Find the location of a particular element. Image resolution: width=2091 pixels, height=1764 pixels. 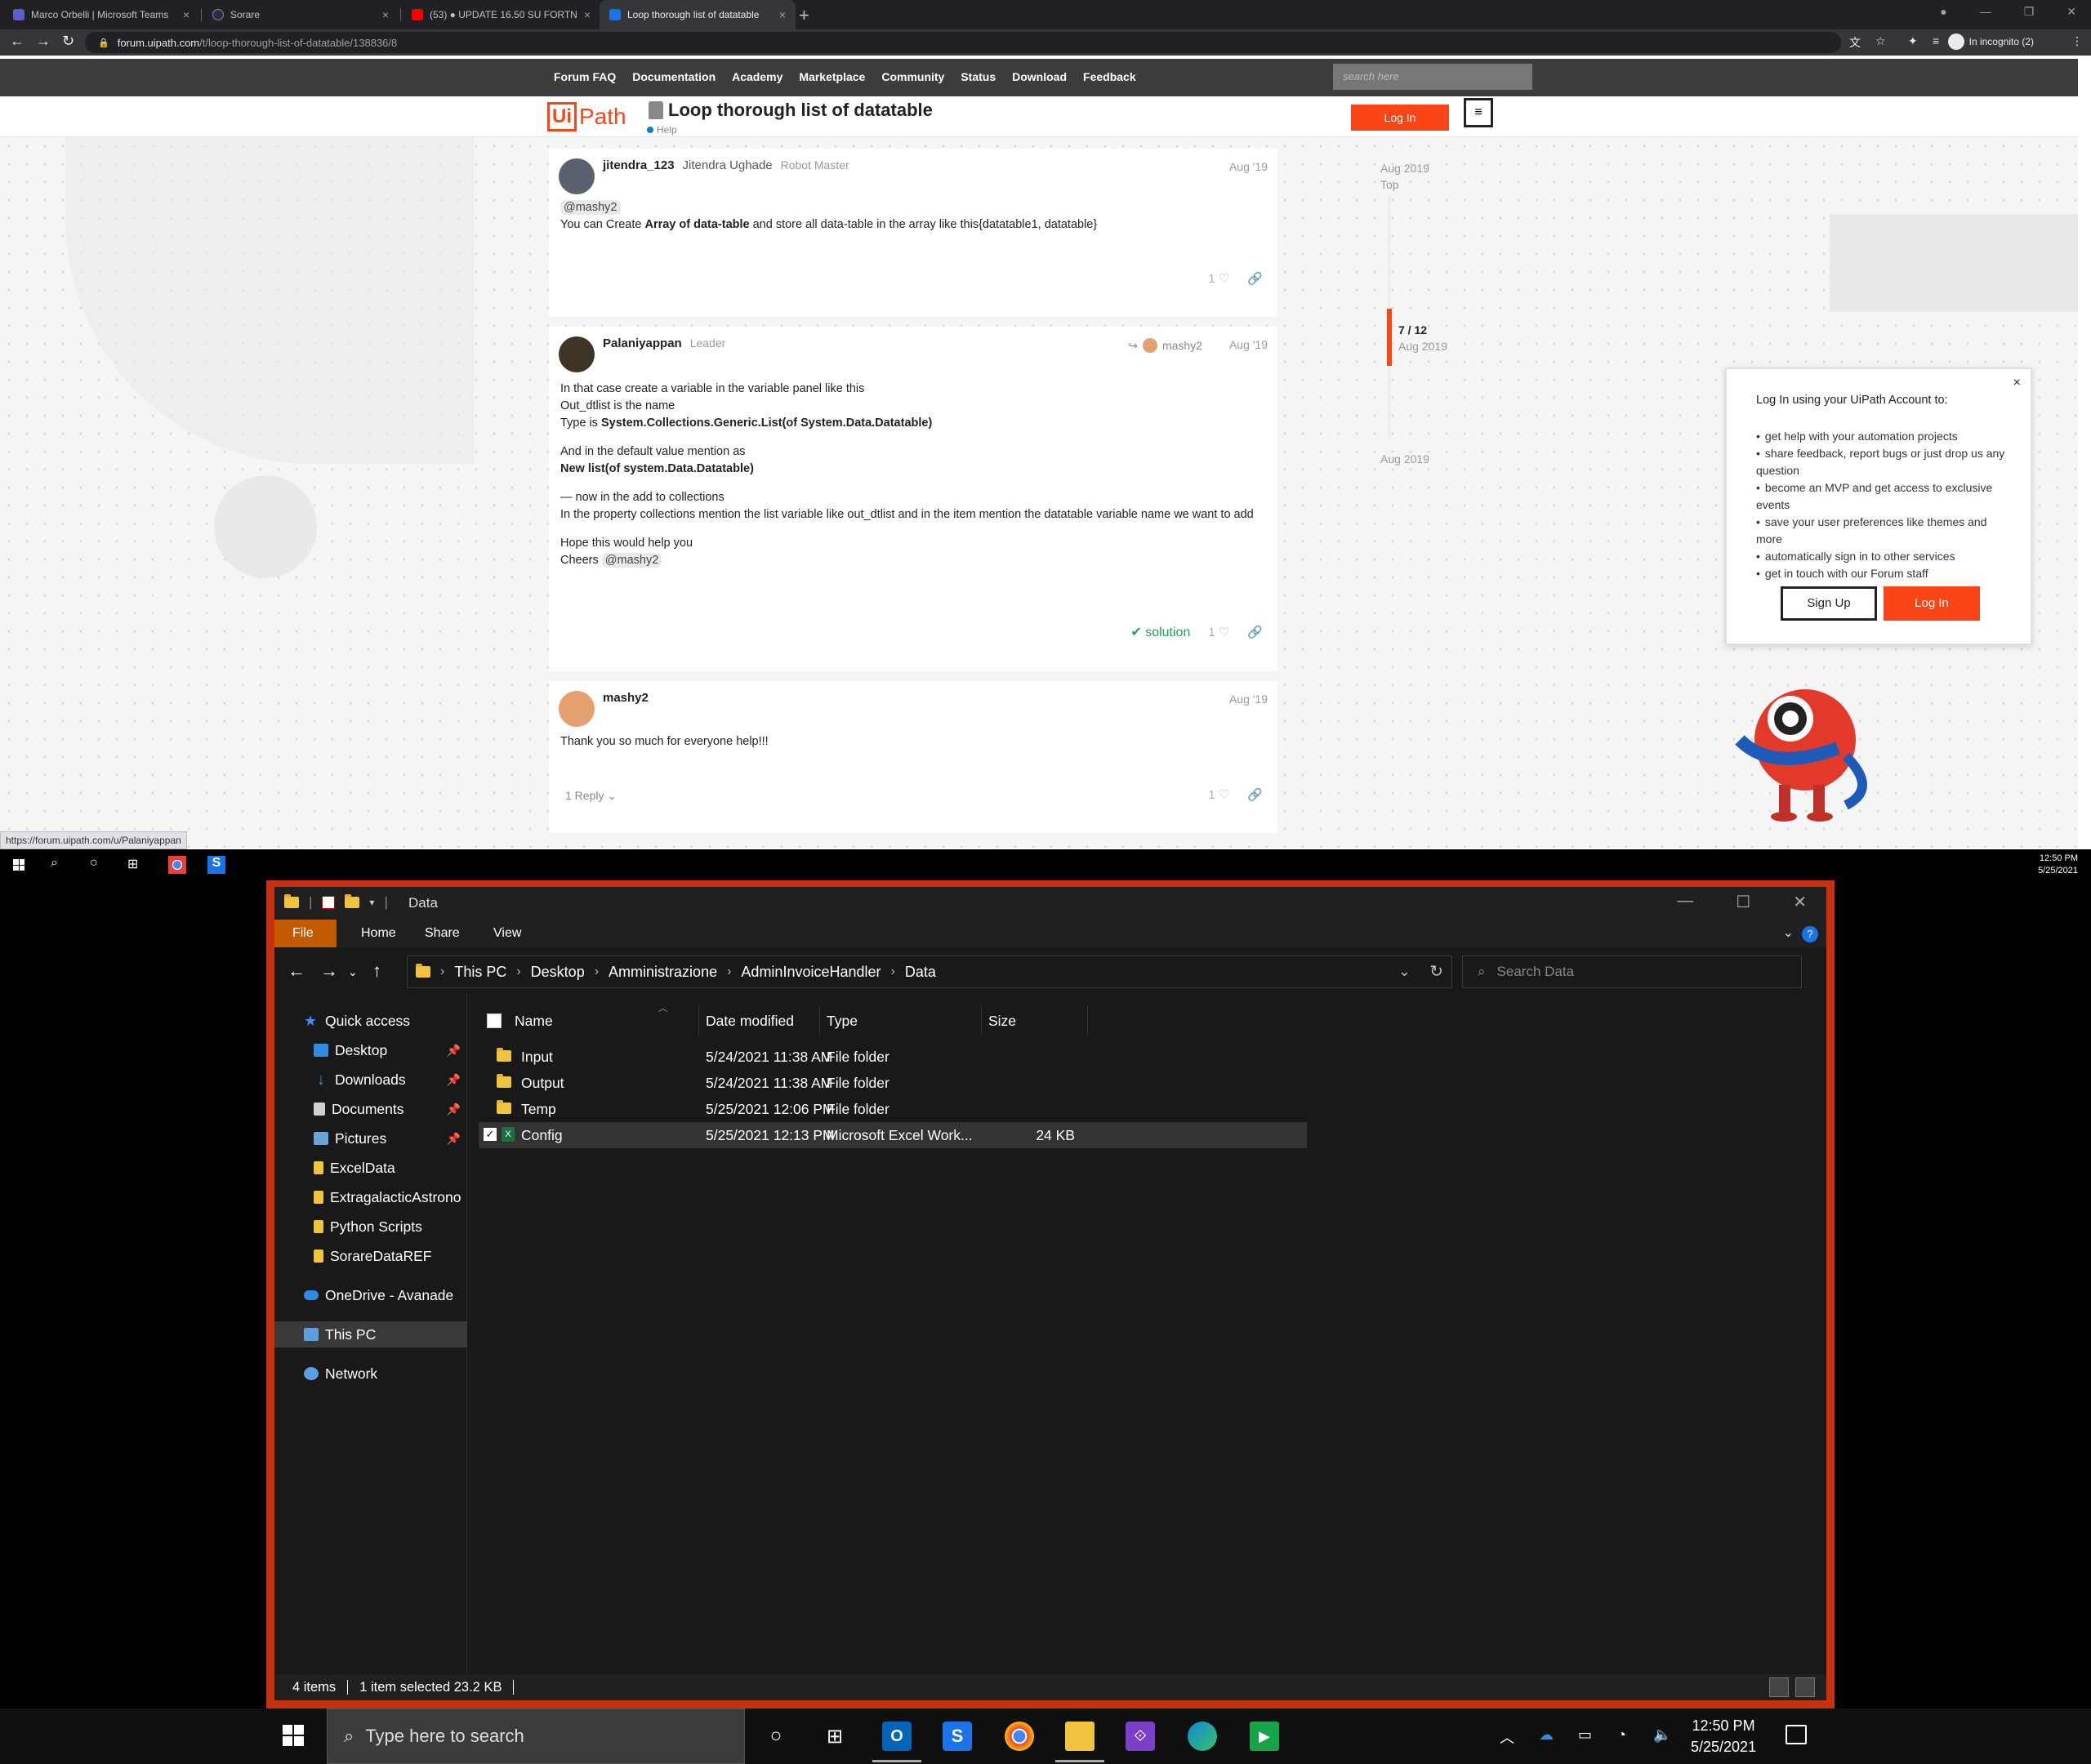

tab-home: Home is located at coordinates (378, 933).